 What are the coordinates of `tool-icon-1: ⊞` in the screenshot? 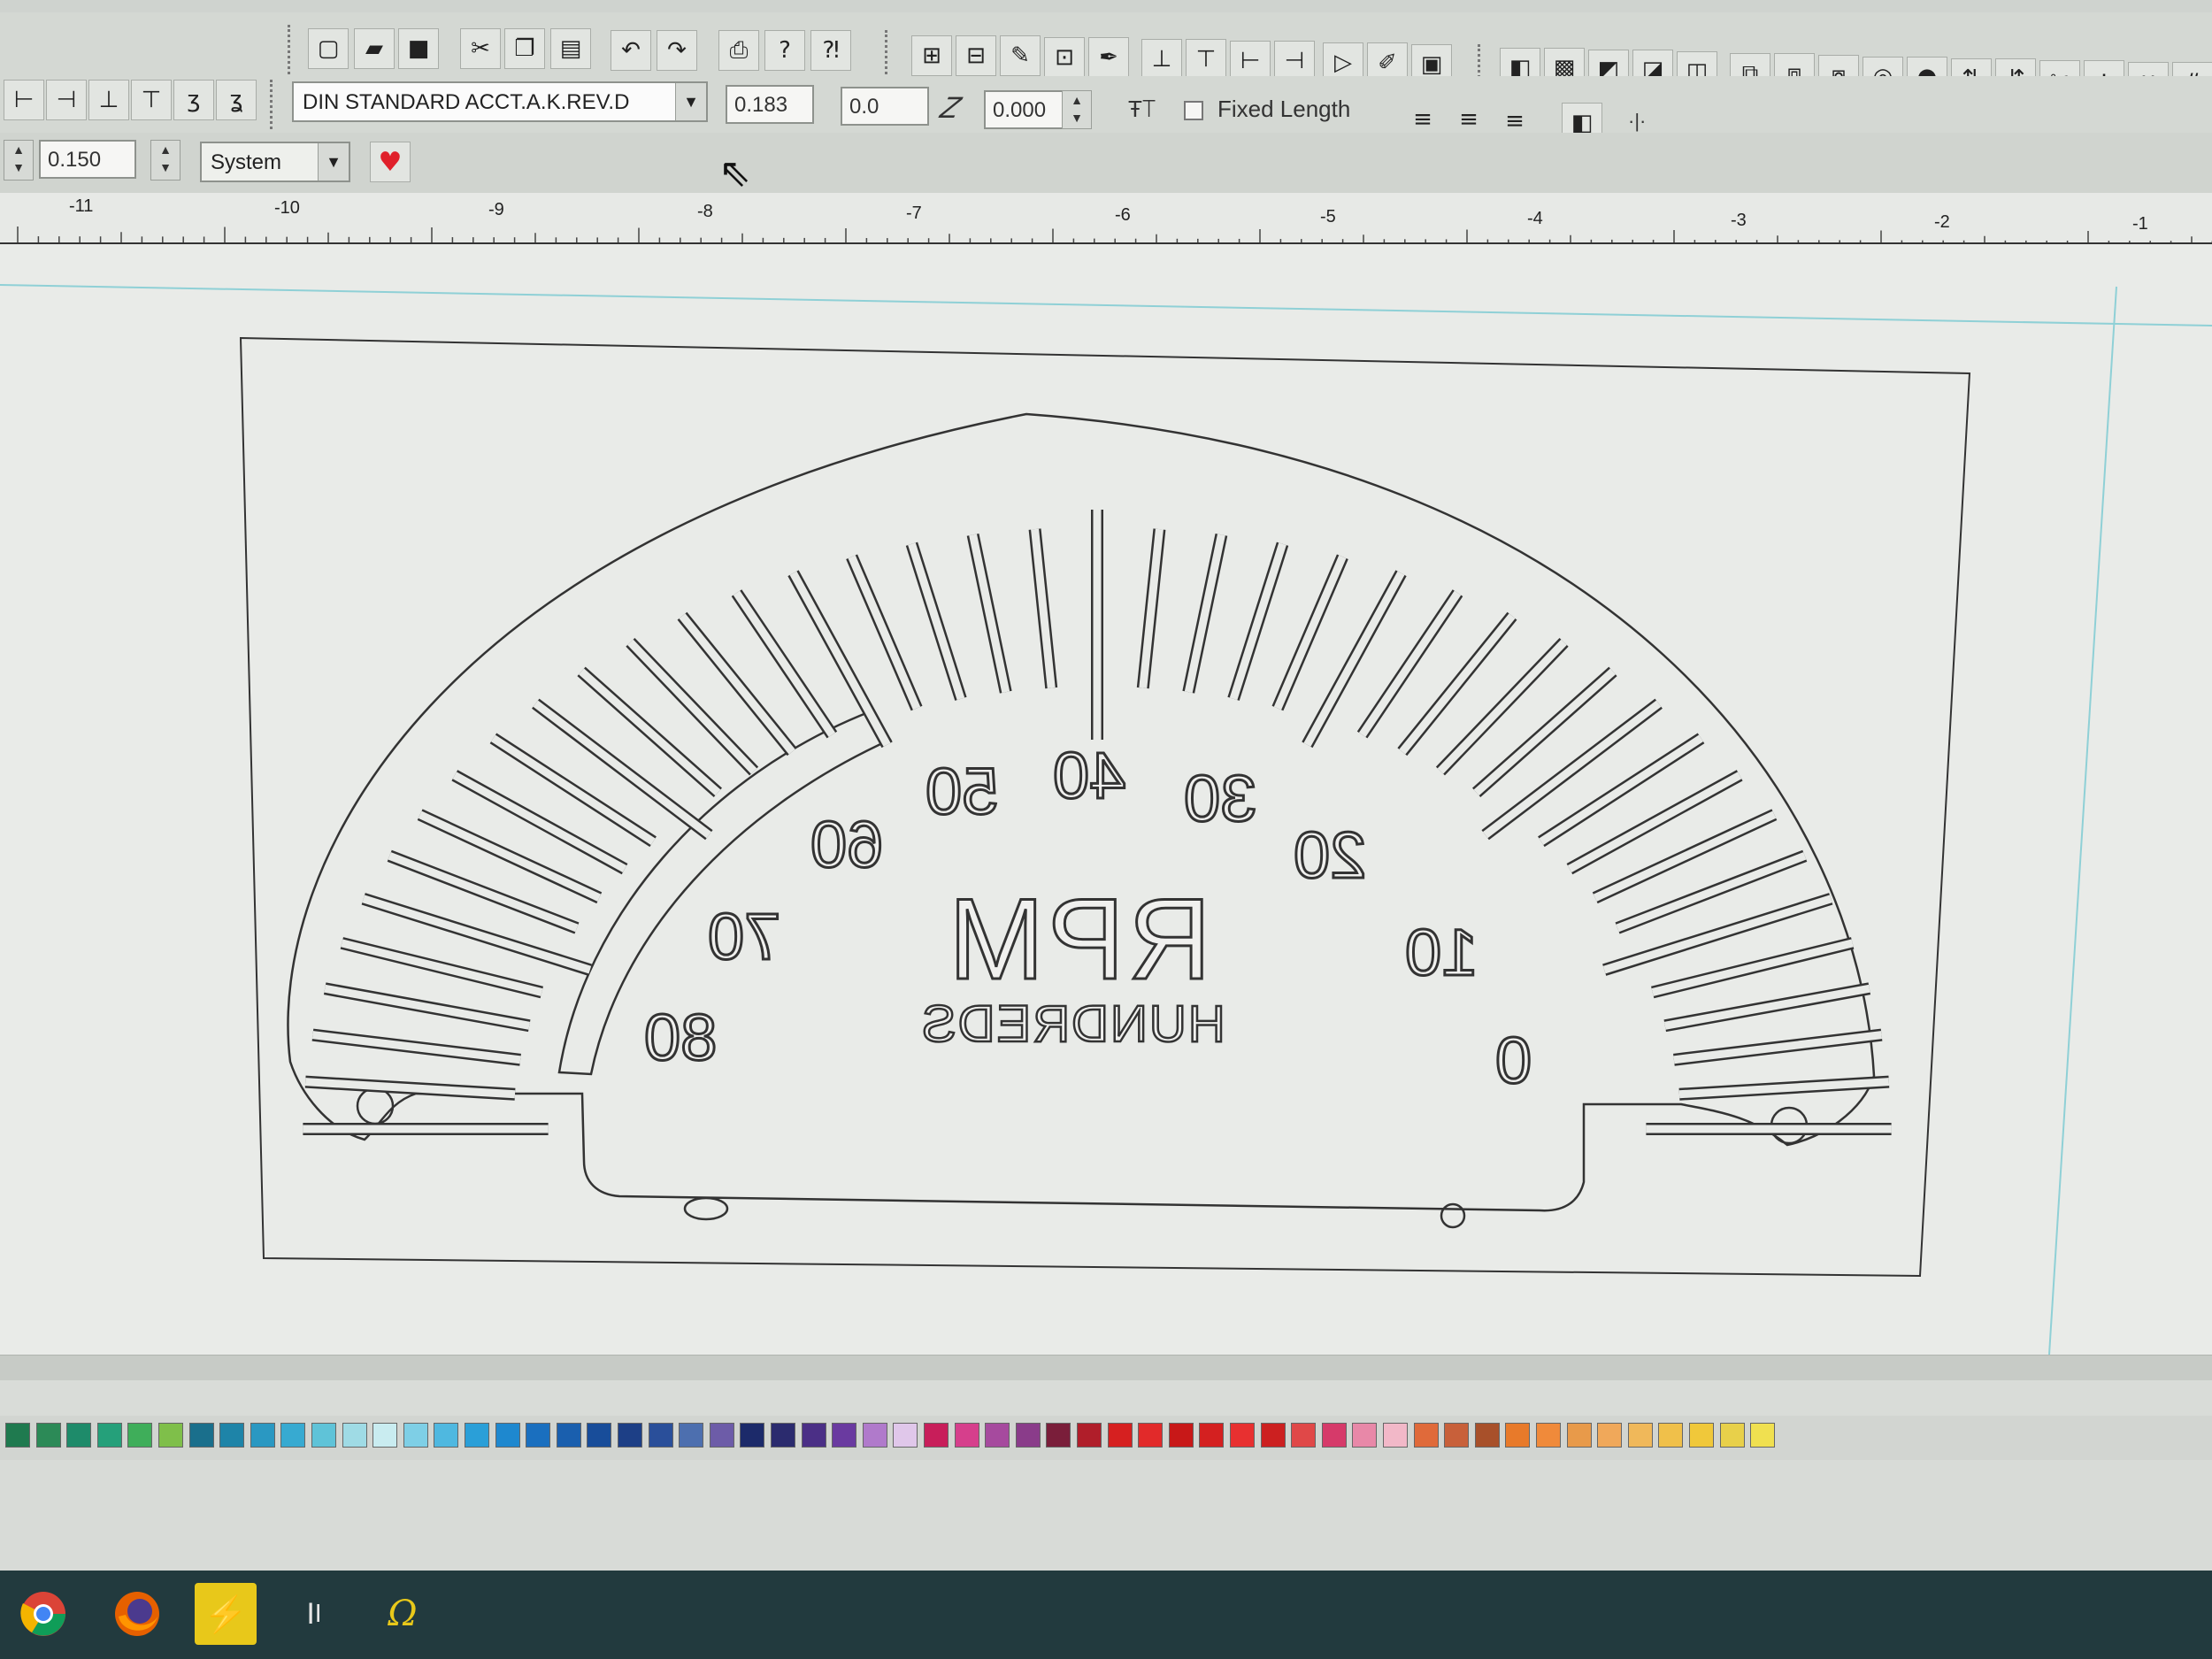 It's located at (932, 56).